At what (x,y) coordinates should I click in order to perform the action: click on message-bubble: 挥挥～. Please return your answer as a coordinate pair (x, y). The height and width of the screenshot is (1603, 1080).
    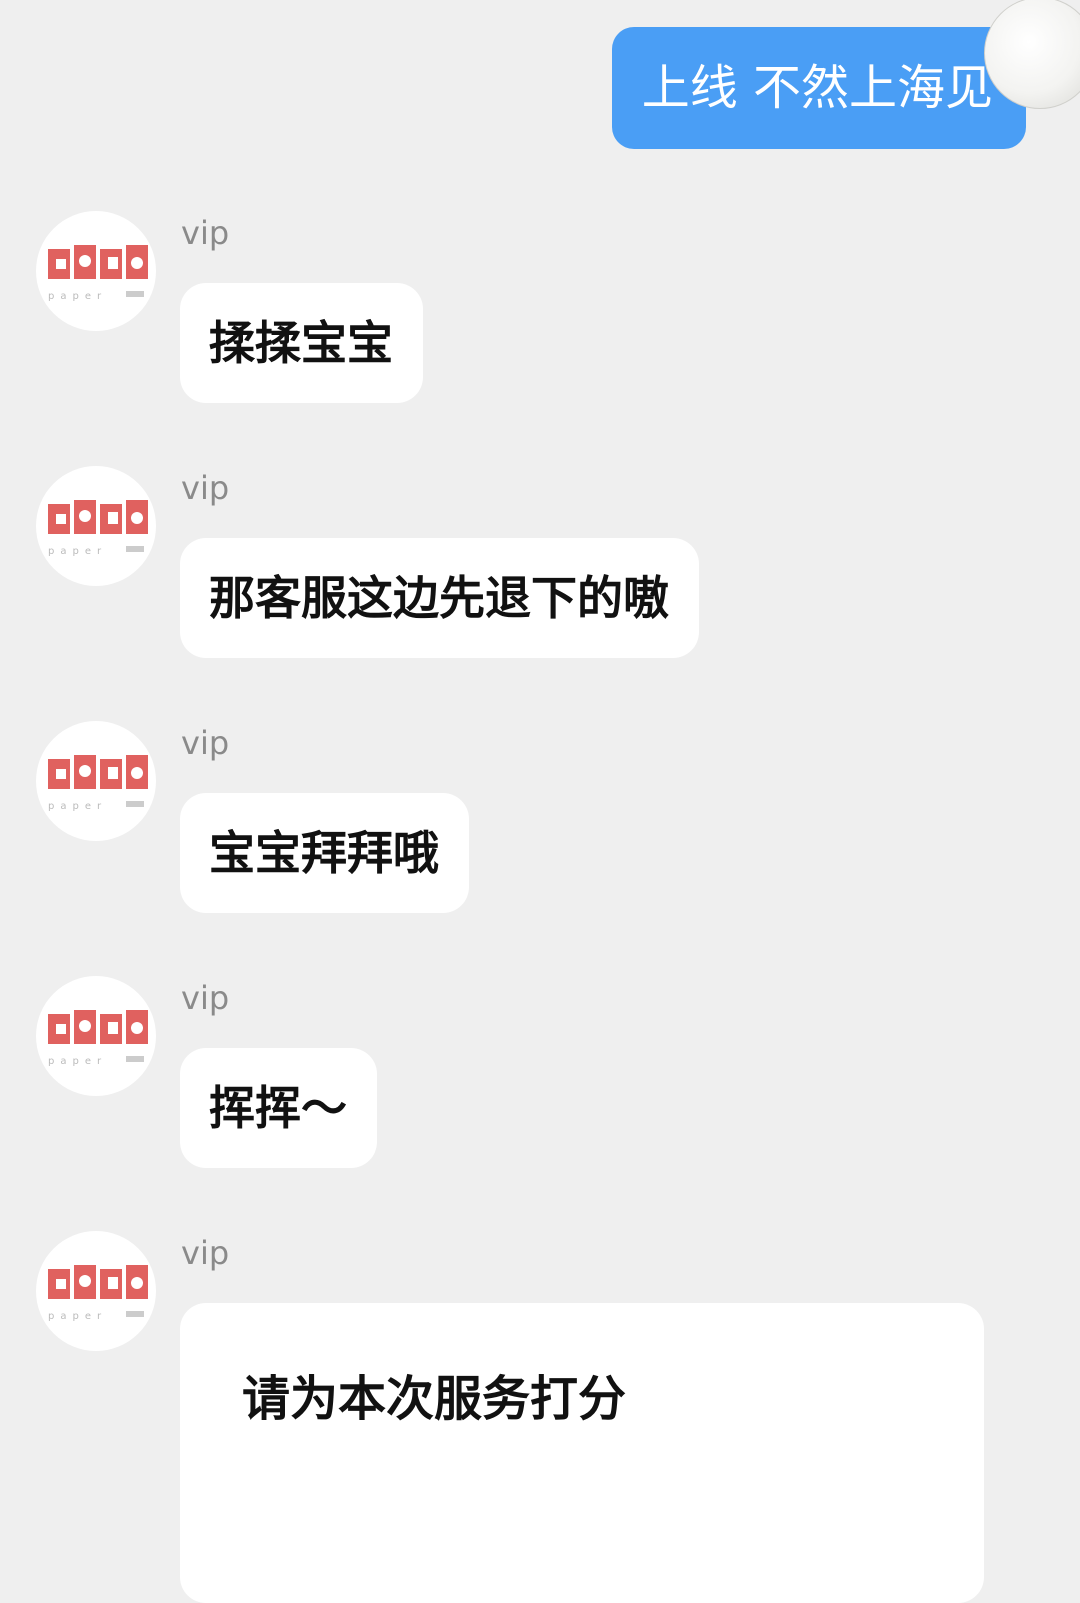
    Looking at the image, I should click on (278, 1108).